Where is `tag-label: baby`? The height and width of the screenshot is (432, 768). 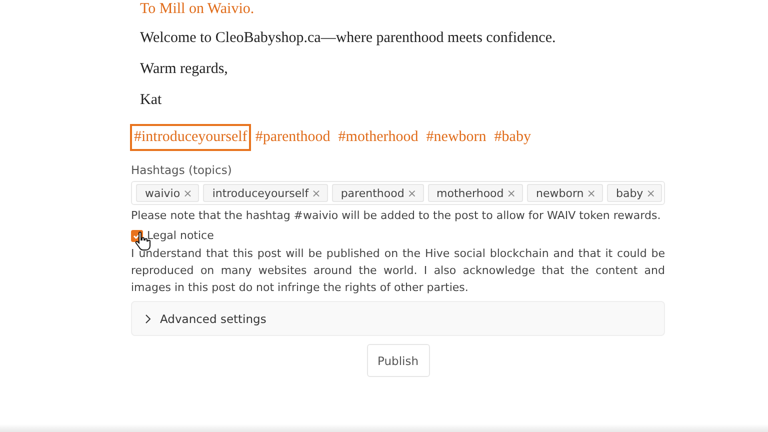
tag-label: baby is located at coordinates (630, 193).